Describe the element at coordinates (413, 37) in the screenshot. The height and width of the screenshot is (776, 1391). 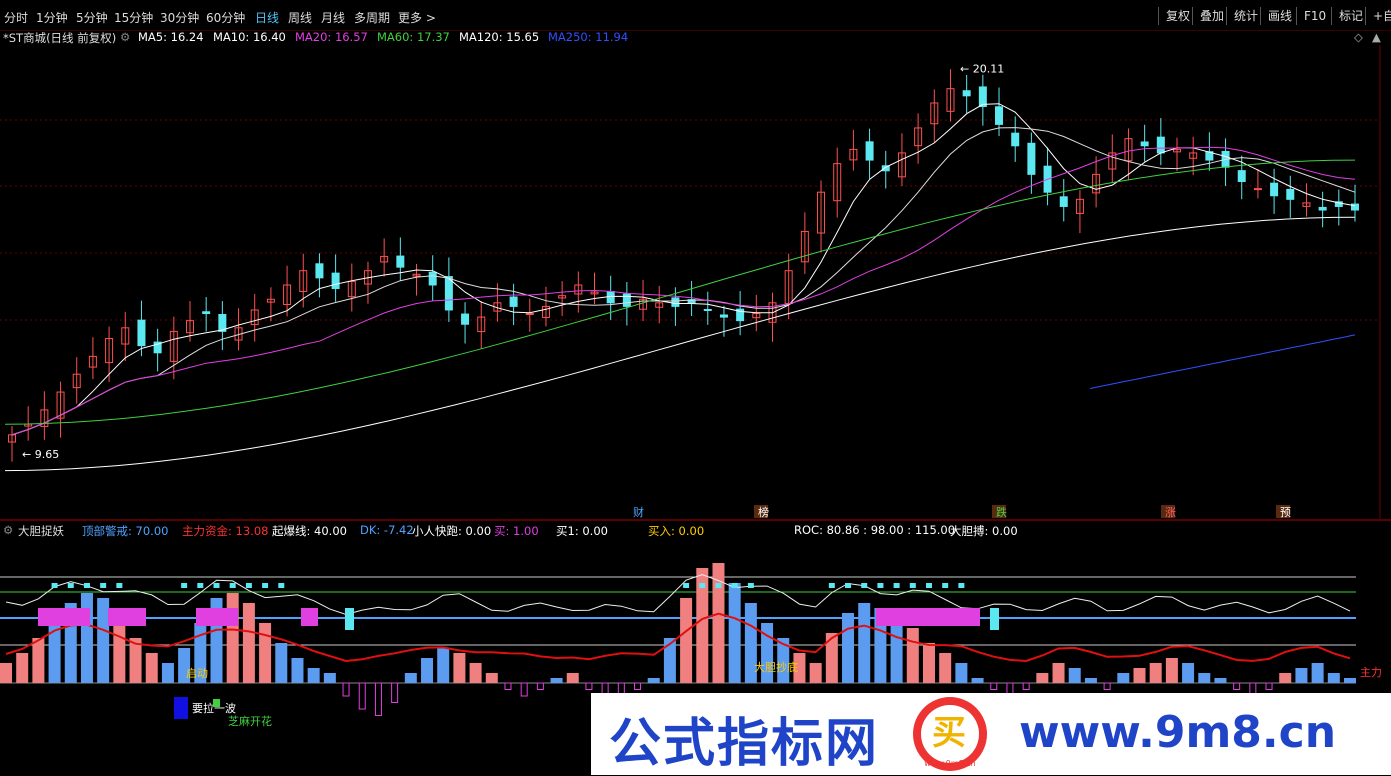
I see `ma-value-3: MA60: 17.37` at that location.